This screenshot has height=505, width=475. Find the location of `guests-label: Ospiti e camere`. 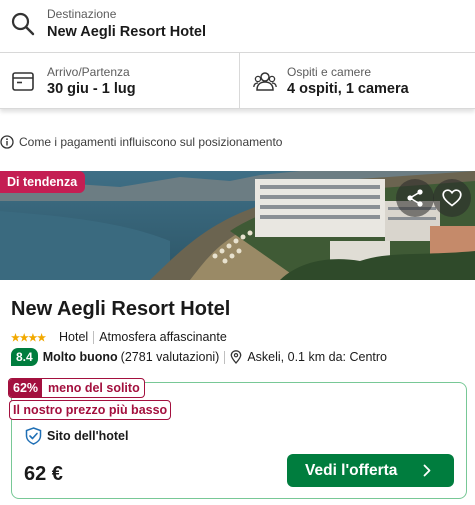

guests-label: Ospiti e camere is located at coordinates (329, 72).